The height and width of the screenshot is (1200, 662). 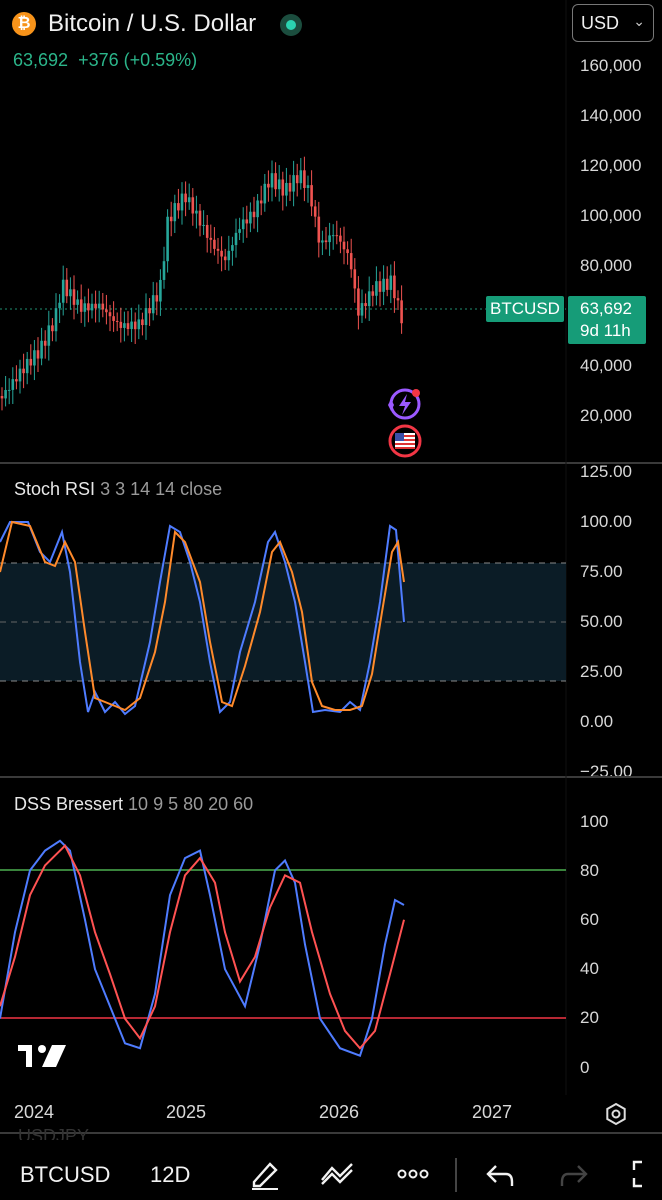 What do you see at coordinates (337, 1174) in the screenshot?
I see `indicators-icon` at bounding box center [337, 1174].